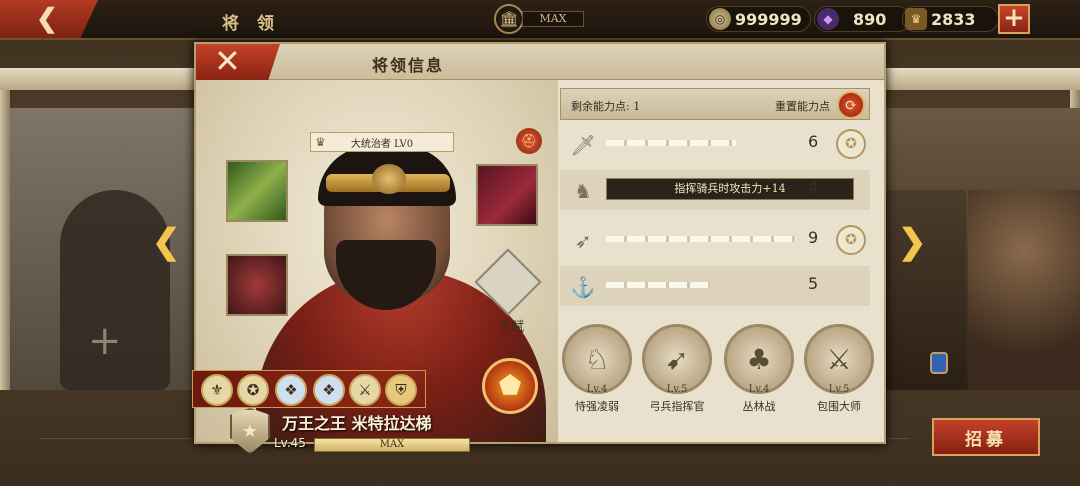 Image resolution: width=1080 pixels, height=486 pixels. What do you see at coordinates (606, 106) in the screenshot?
I see `remaining-points-label: 剩余能力点: 1` at bounding box center [606, 106].